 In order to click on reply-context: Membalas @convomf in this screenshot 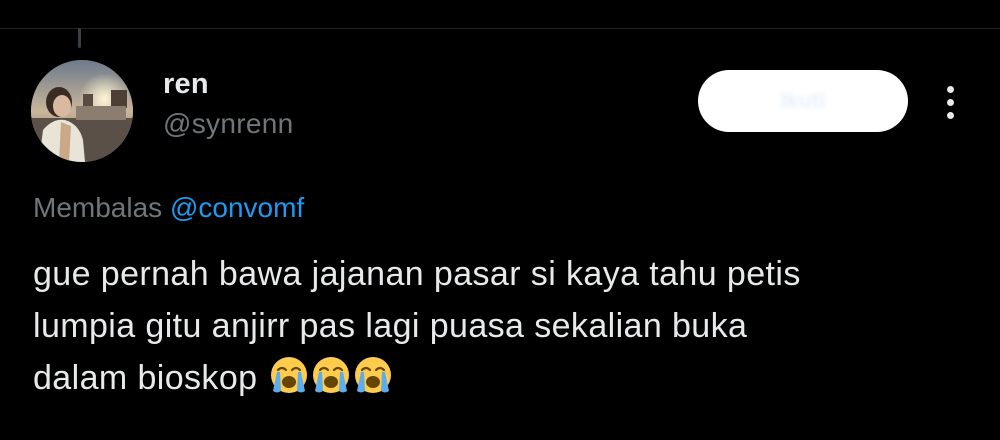, I will do `click(168, 208)`.